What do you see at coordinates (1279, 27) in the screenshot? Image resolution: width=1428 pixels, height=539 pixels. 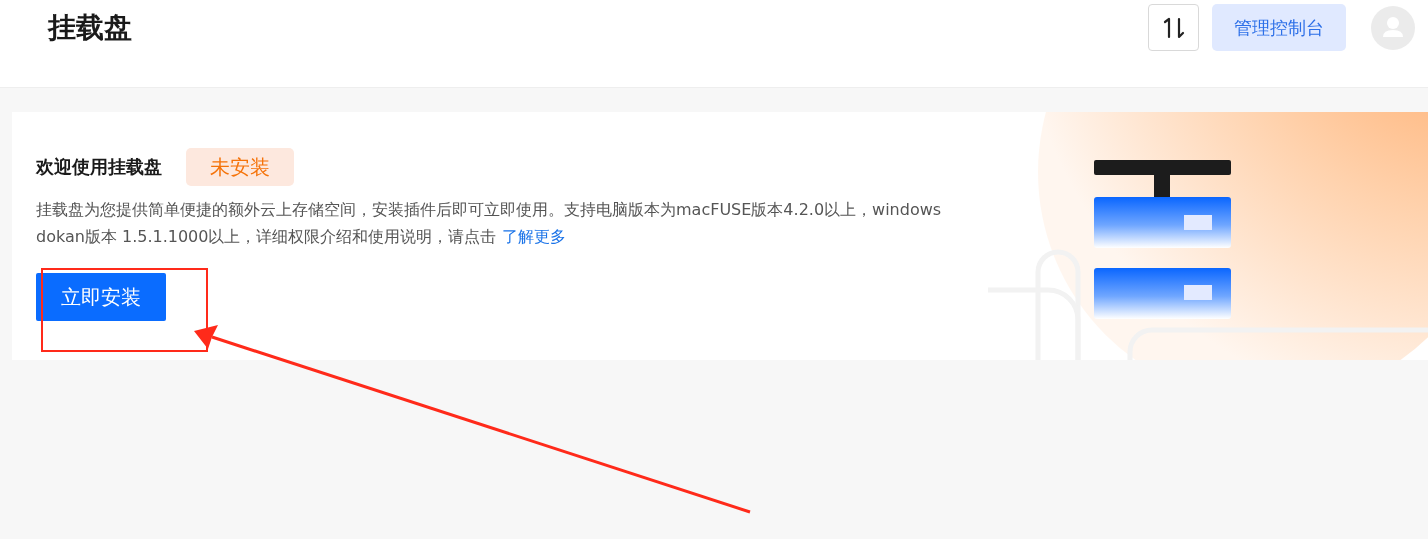 I see `console-button: 管理控制台` at bounding box center [1279, 27].